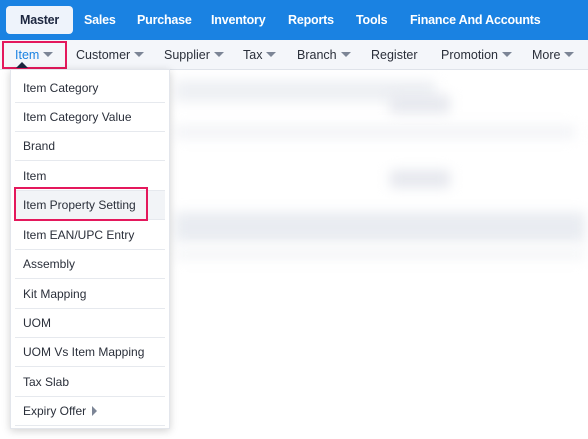 The height and width of the screenshot is (439, 588). I want to click on menu-item-item-category-value: Item Category Value, so click(90, 117).